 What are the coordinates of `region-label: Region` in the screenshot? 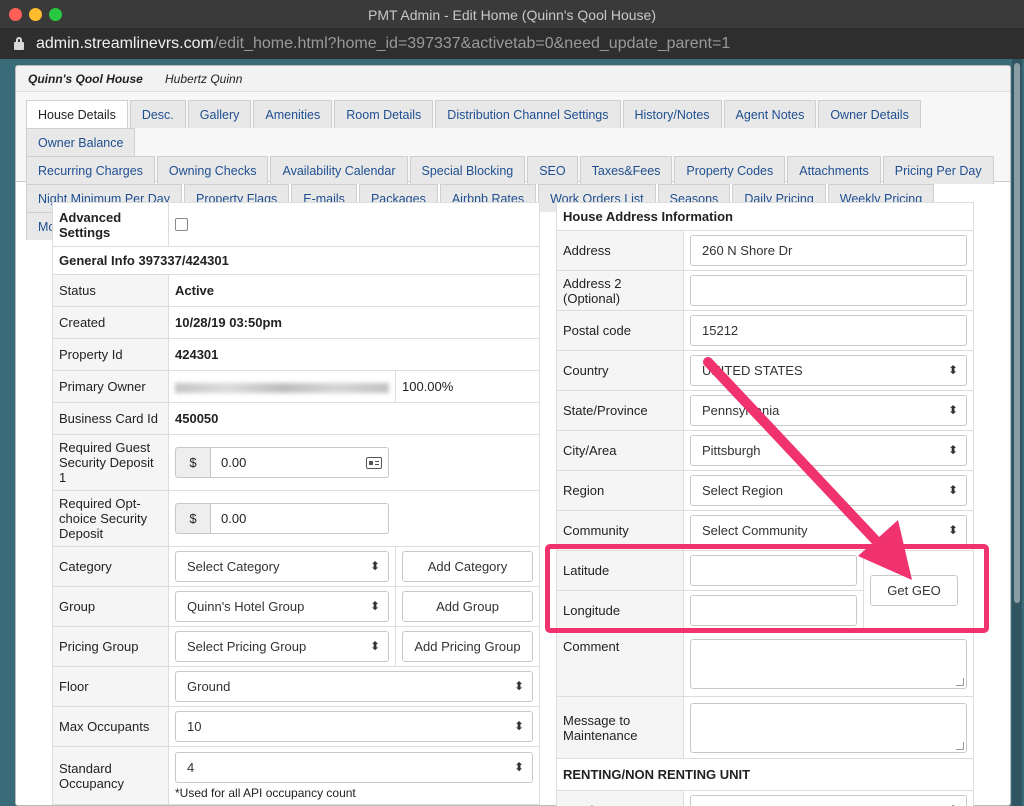 It's located at (620, 490).